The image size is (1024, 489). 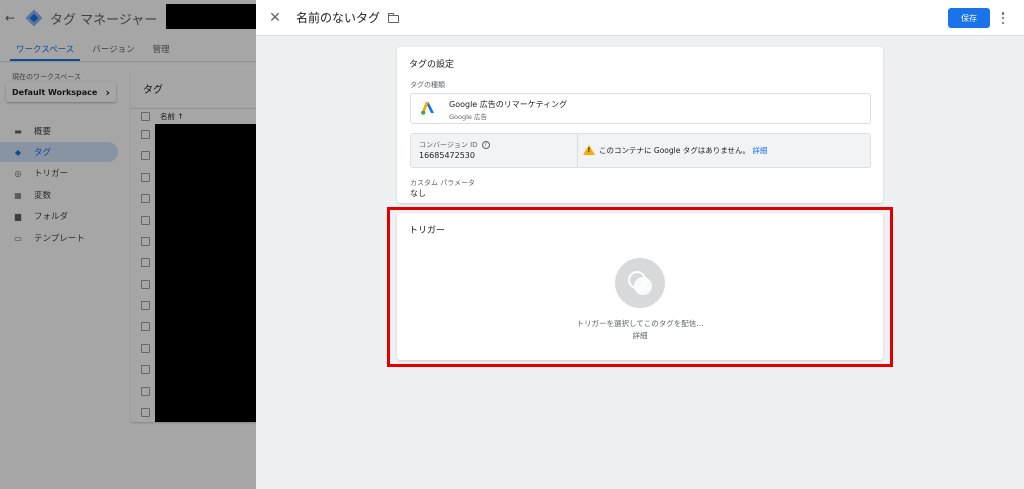 I want to click on panel-header: ✕ 名前のないタグ, so click(x=640, y=18).